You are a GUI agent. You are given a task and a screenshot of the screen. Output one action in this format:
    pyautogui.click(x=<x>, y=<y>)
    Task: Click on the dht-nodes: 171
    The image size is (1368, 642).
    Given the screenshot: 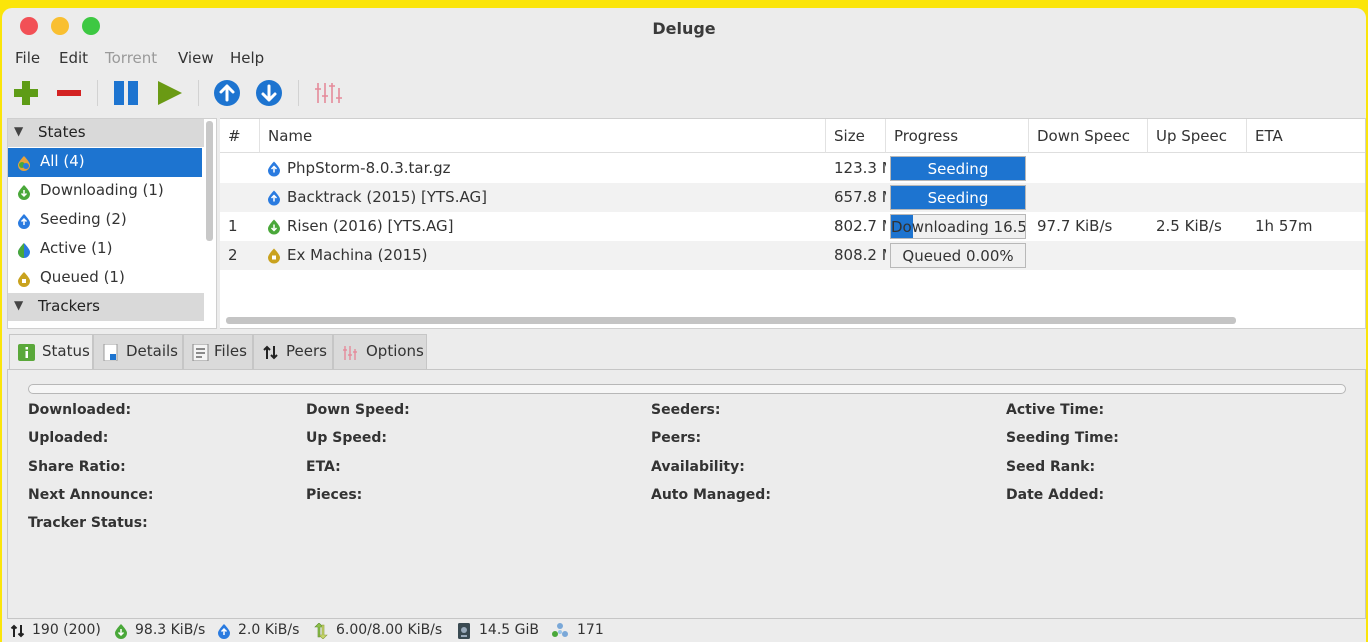 What is the action you would take?
    pyautogui.click(x=590, y=630)
    